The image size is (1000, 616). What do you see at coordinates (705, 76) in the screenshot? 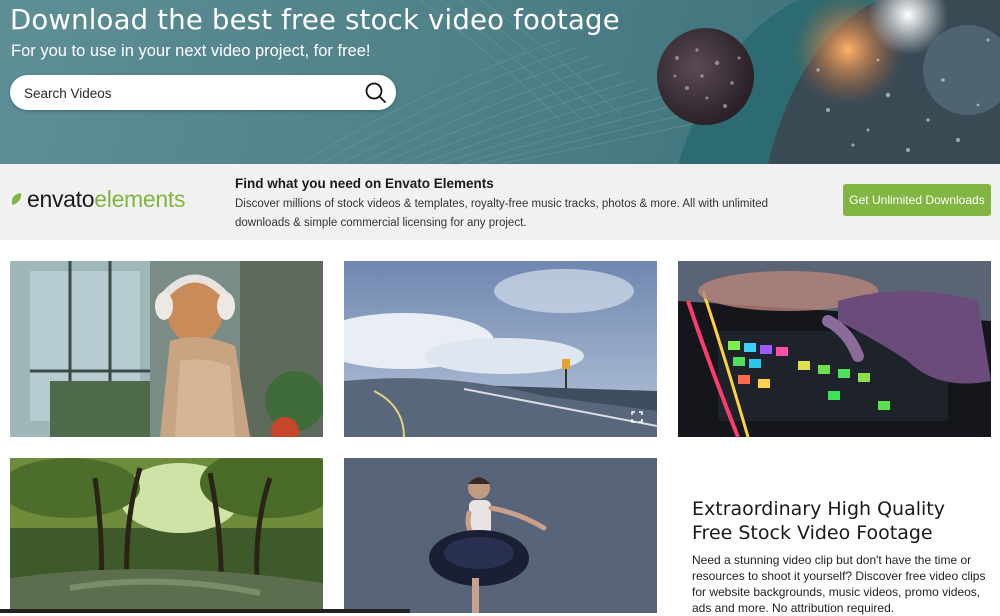
I see `hero-raindrops-circle-image` at bounding box center [705, 76].